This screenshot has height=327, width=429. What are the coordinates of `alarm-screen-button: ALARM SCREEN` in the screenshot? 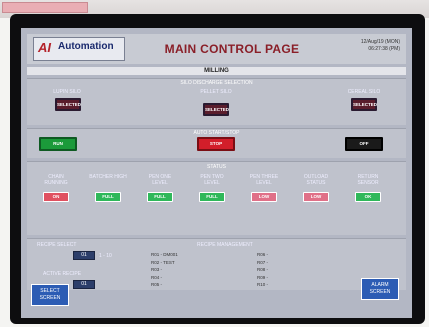 It's located at (380, 289).